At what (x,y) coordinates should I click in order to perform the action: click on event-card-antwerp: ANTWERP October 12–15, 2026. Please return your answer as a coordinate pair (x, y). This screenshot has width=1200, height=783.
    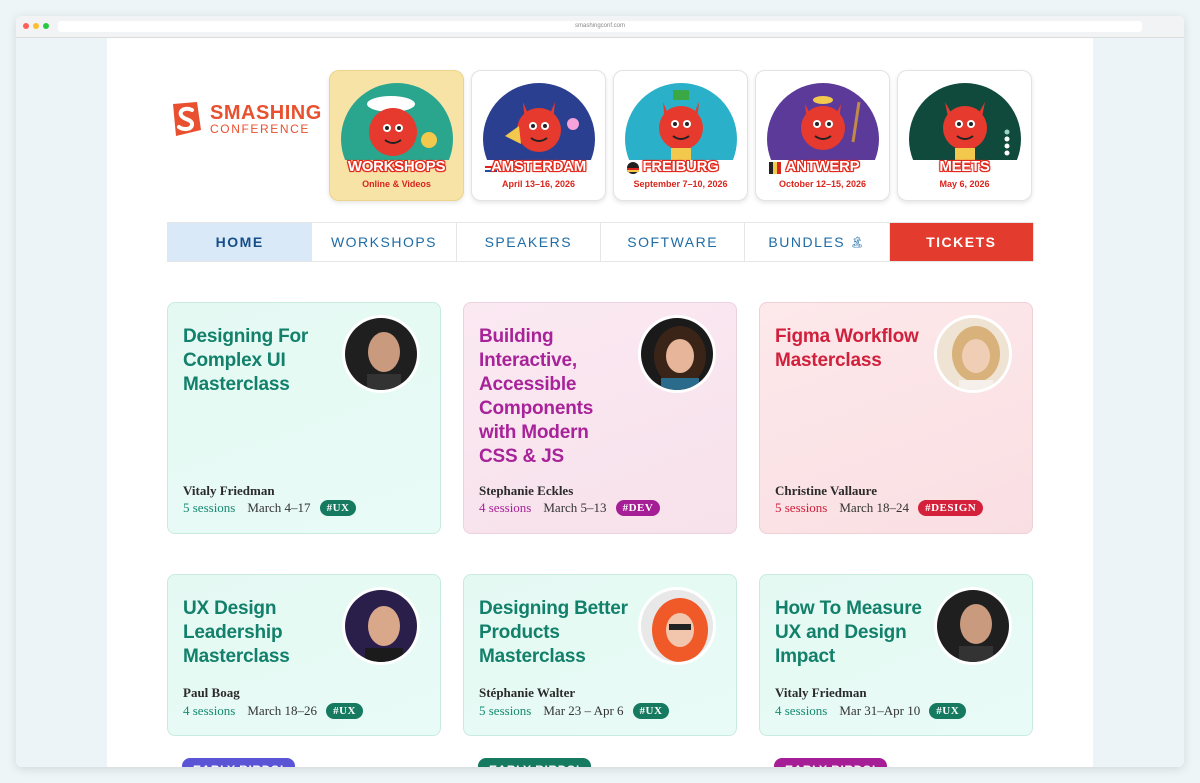
    Looking at the image, I should click on (822, 135).